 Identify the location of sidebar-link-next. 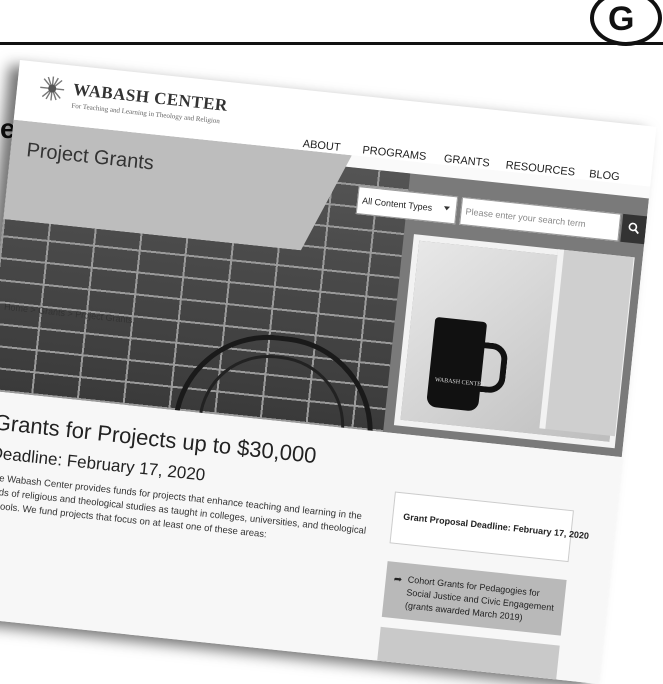
(468, 655).